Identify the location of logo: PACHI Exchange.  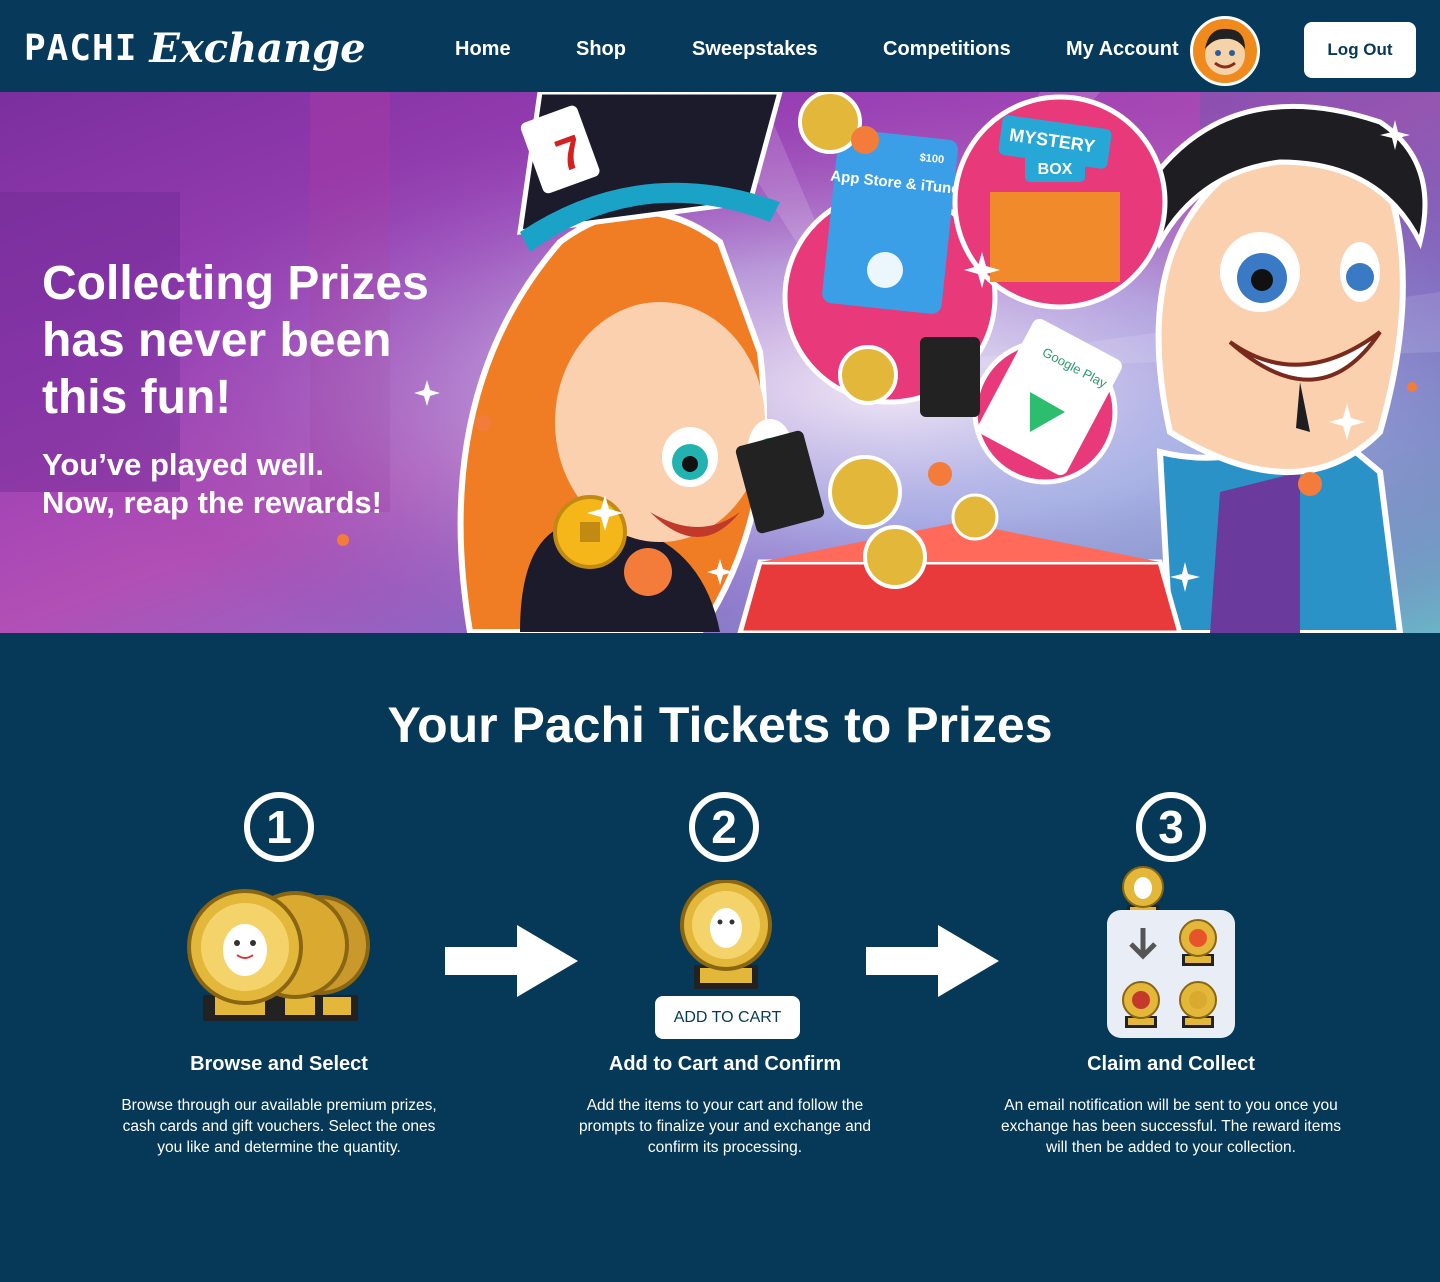
(195, 48).